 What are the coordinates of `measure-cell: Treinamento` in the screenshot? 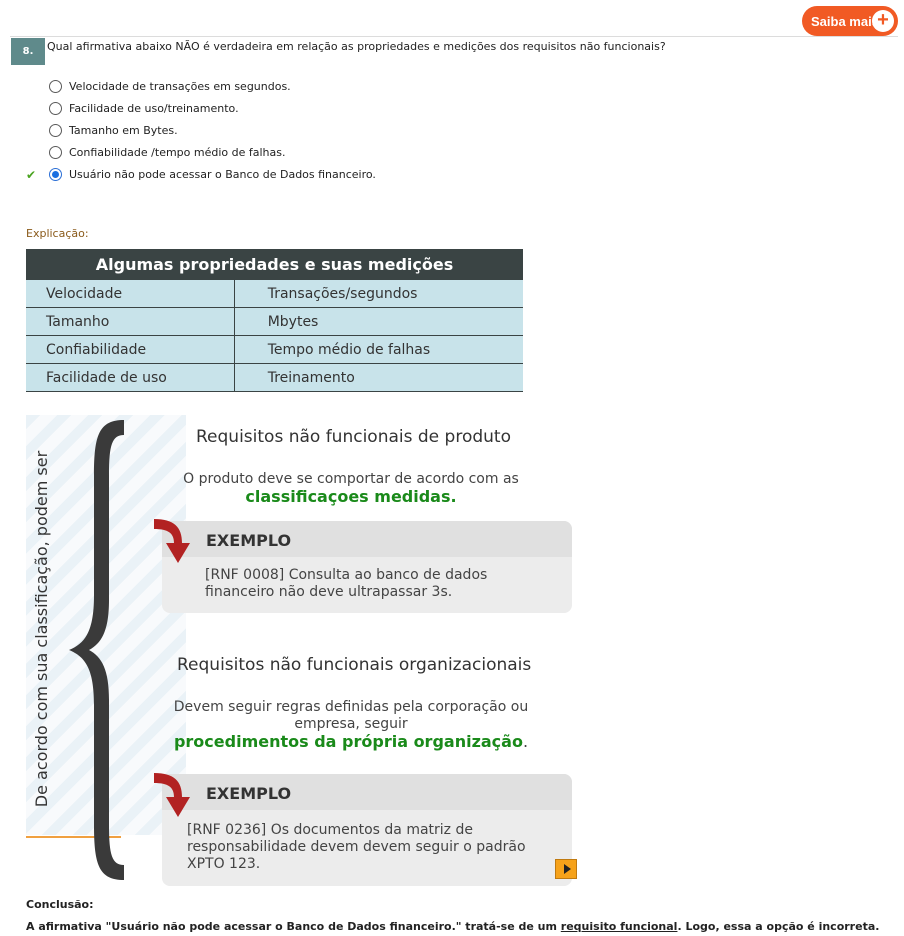 It's located at (378, 377).